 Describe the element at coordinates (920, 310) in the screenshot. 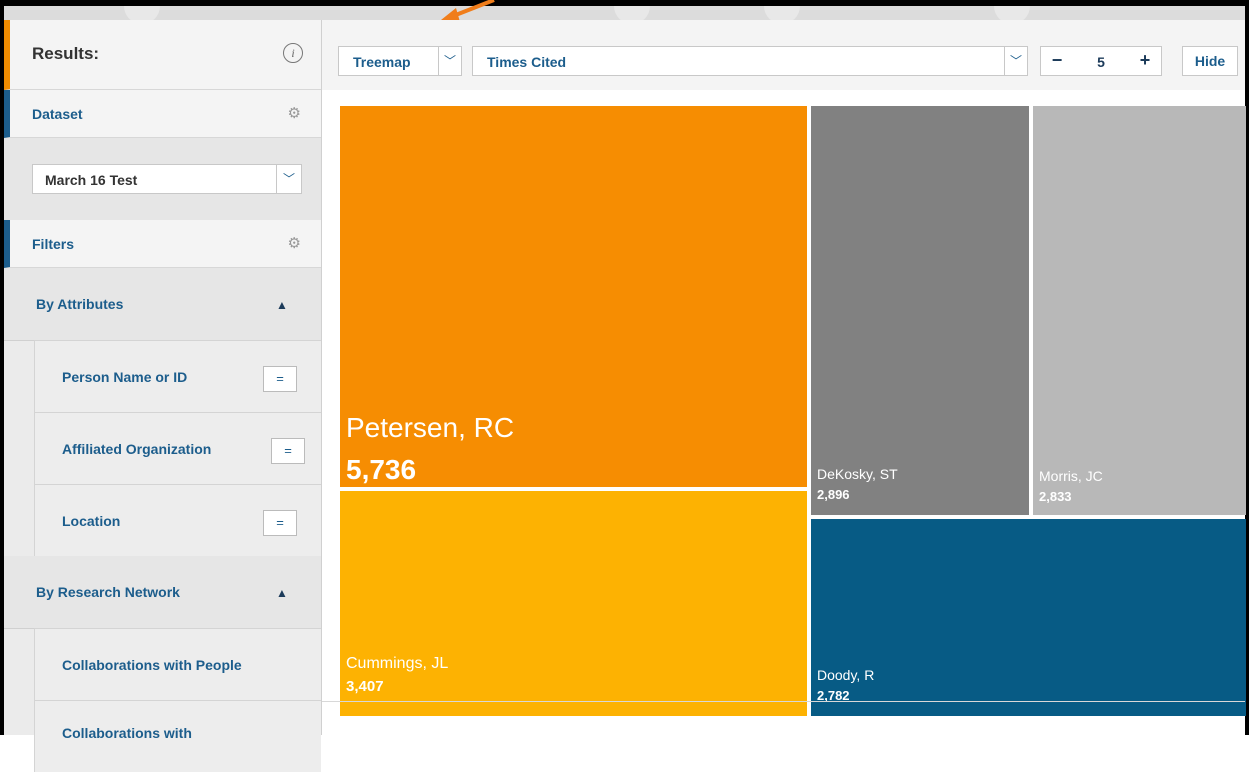

I see `treemap-tile: DeKosky, ST 2,896` at that location.